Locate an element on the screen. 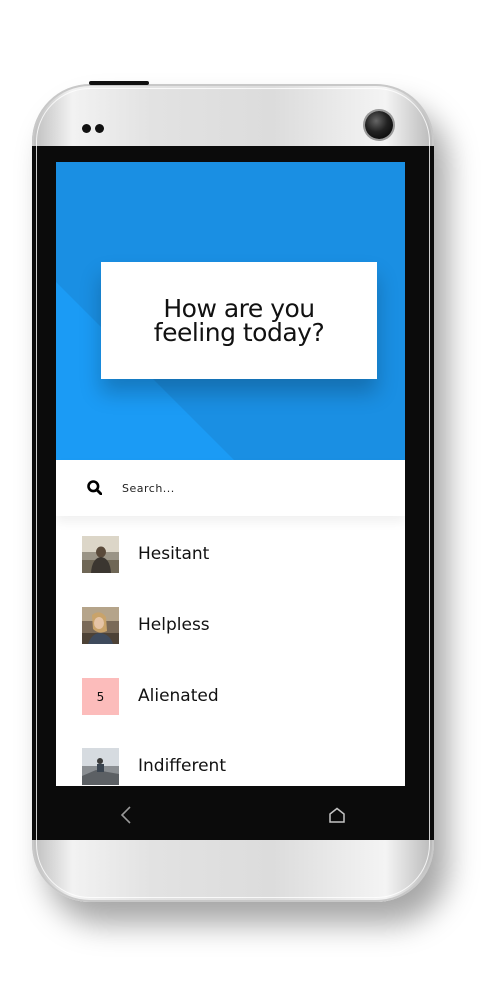 The height and width of the screenshot is (1000, 482). list-item-hesitant: Hesitant is located at coordinates (230, 566).